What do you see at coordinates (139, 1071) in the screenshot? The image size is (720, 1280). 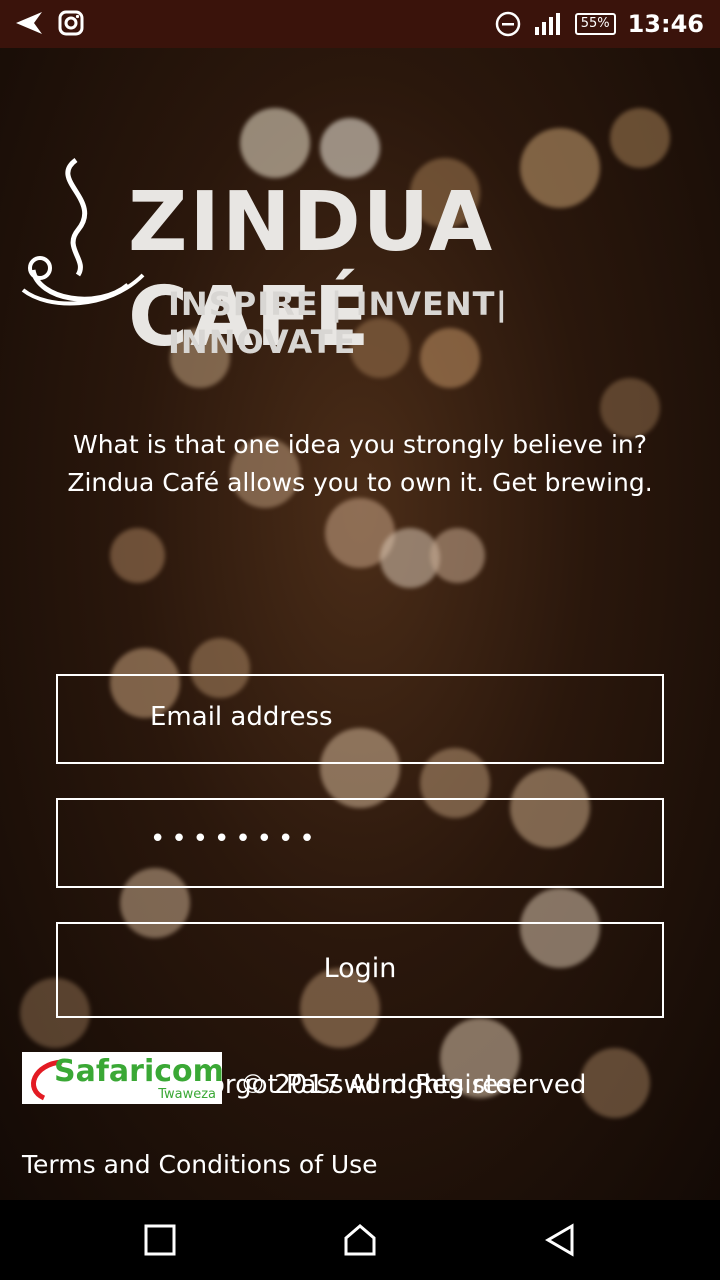 I see `sponsor-name: Safaricom` at bounding box center [139, 1071].